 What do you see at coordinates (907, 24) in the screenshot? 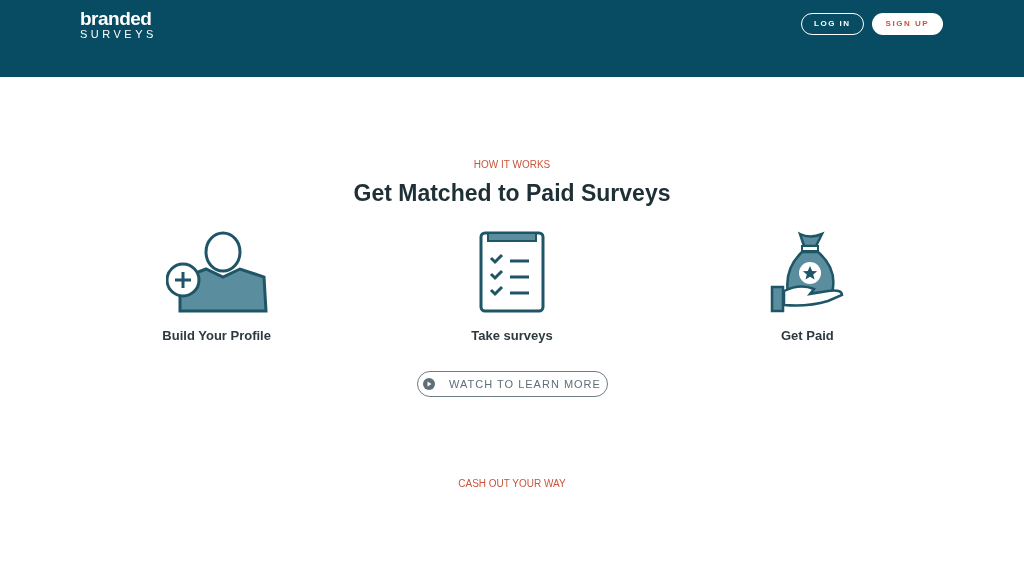
I see `sign-up-button: SIGN UP` at bounding box center [907, 24].